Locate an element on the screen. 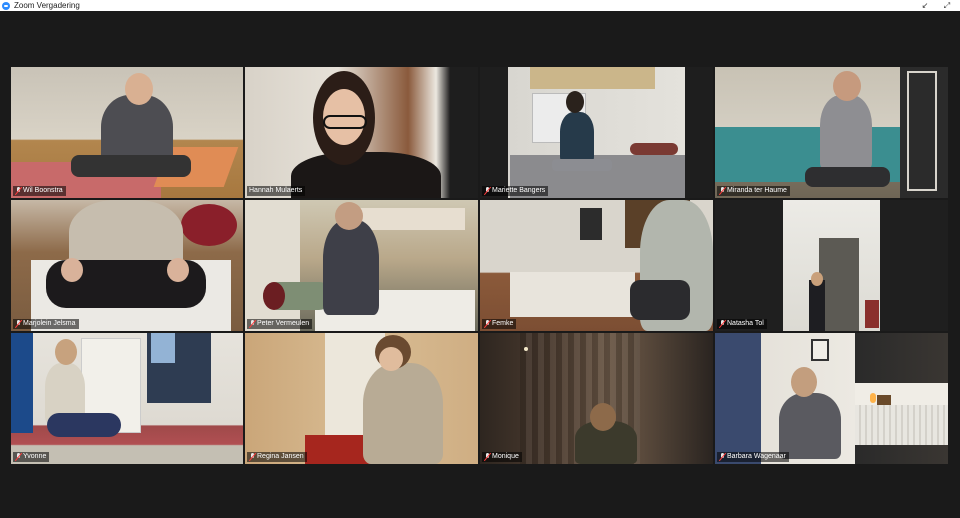 The width and height of the screenshot is (960, 518). participant-name-tag: Regina Jansen is located at coordinates (277, 457).